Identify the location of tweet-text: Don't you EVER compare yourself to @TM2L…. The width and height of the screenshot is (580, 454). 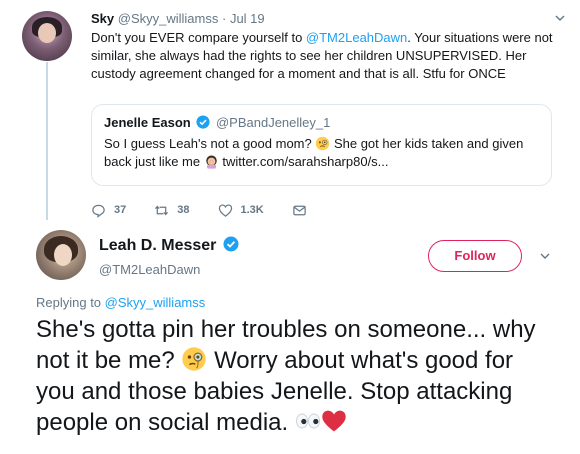
(323, 56).